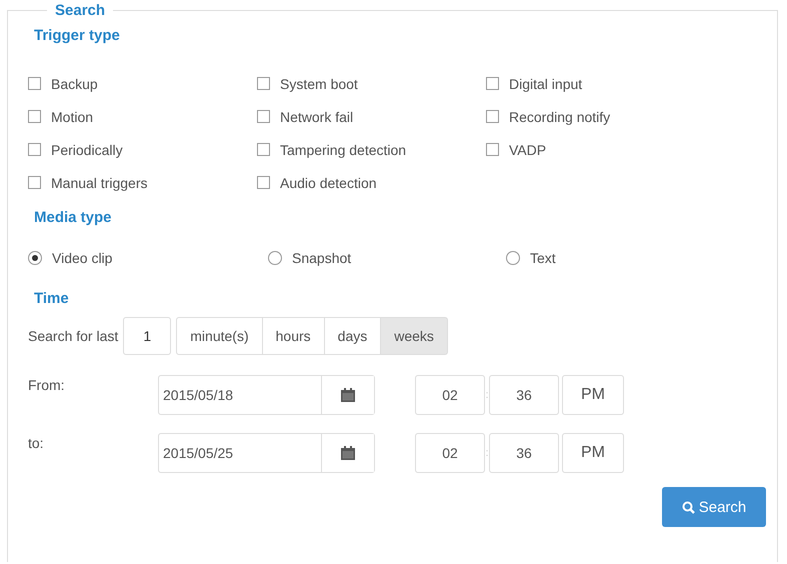 The width and height of the screenshot is (787, 564). What do you see at coordinates (47, 385) in the screenshot?
I see `field-label: From:` at bounding box center [47, 385].